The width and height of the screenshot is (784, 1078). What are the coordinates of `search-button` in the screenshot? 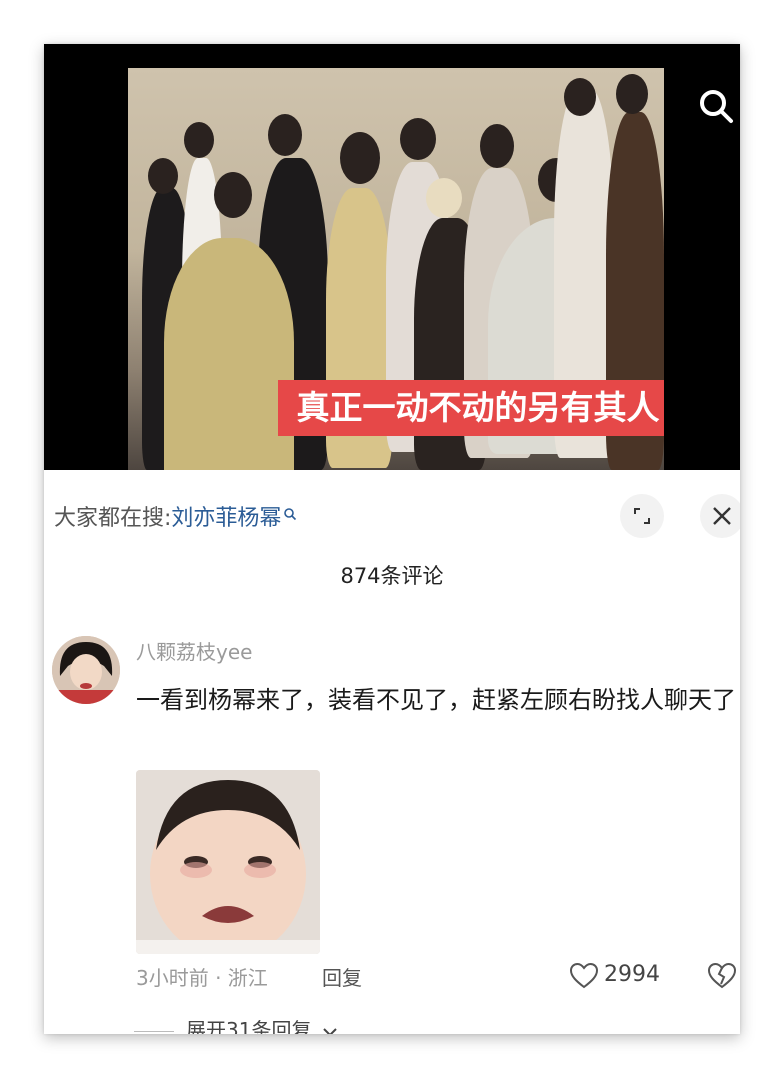 It's located at (716, 106).